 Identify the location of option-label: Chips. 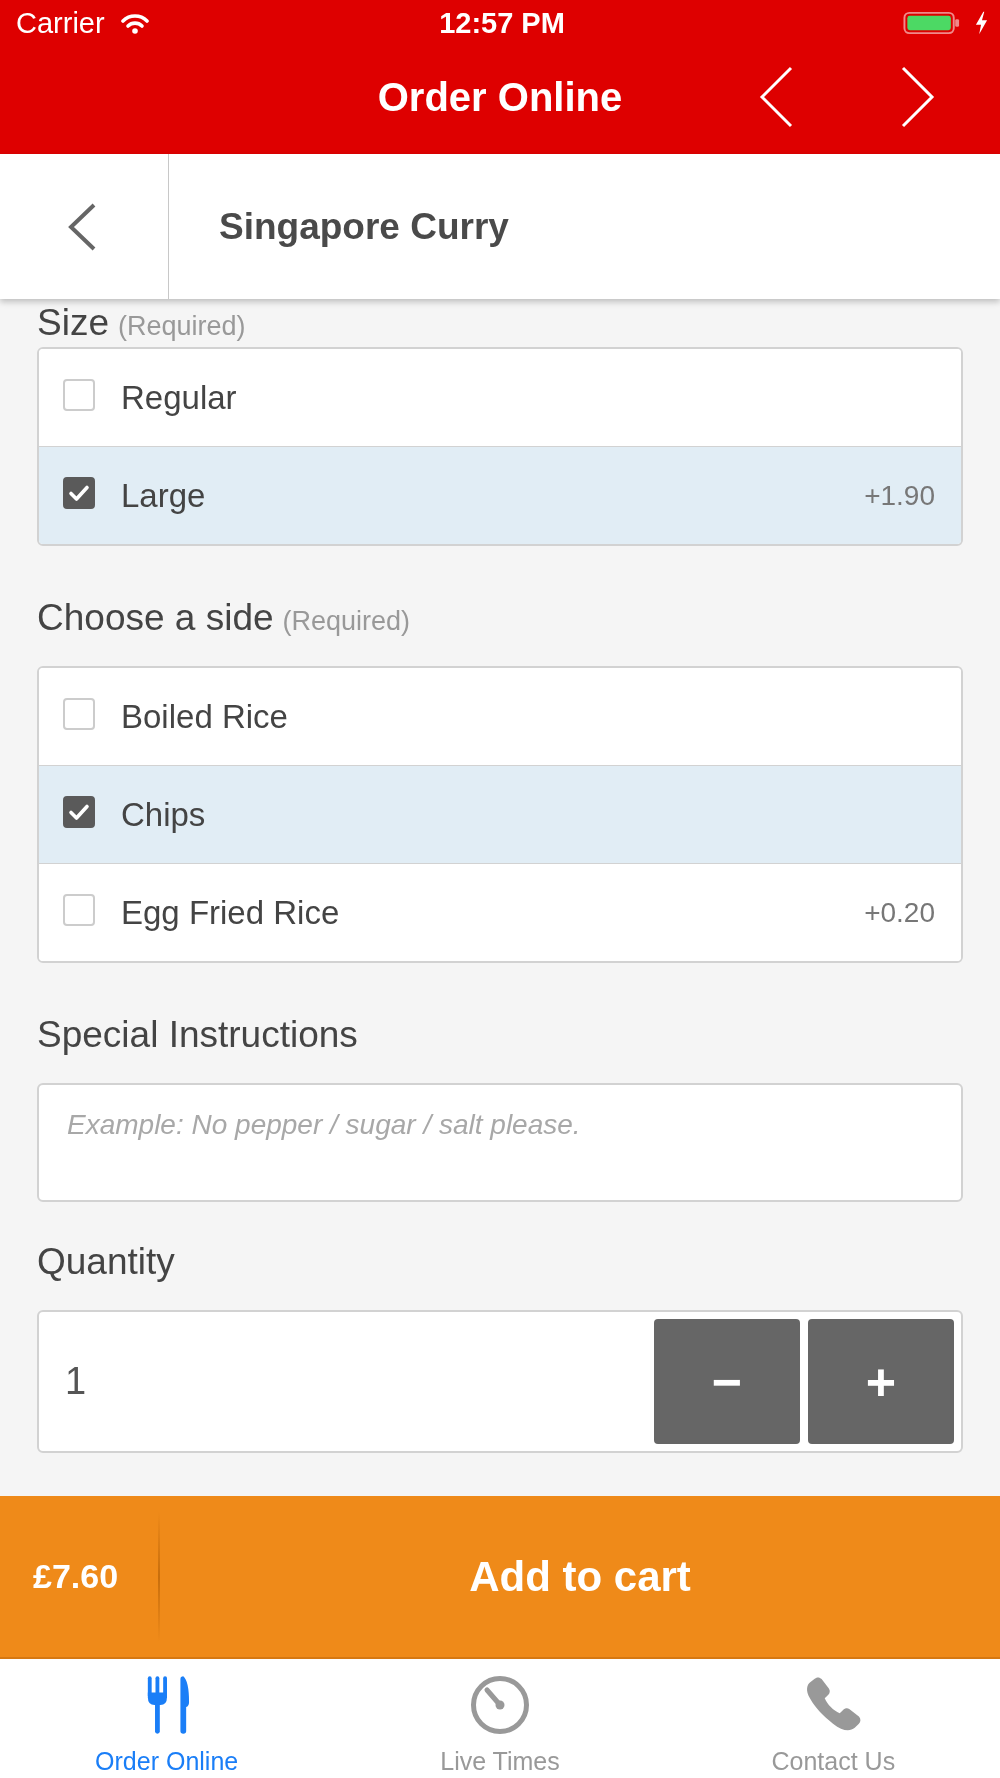
(163, 814).